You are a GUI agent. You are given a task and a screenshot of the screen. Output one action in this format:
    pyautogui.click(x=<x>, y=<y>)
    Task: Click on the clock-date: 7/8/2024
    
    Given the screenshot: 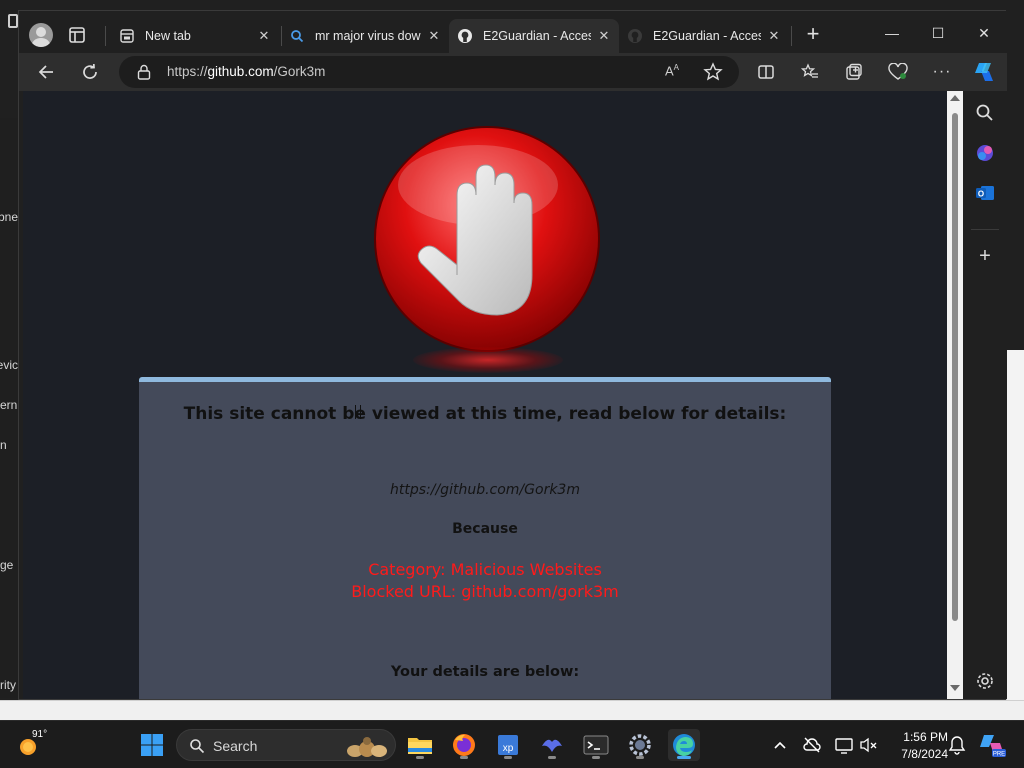 What is the action you would take?
    pyautogui.click(x=918, y=754)
    